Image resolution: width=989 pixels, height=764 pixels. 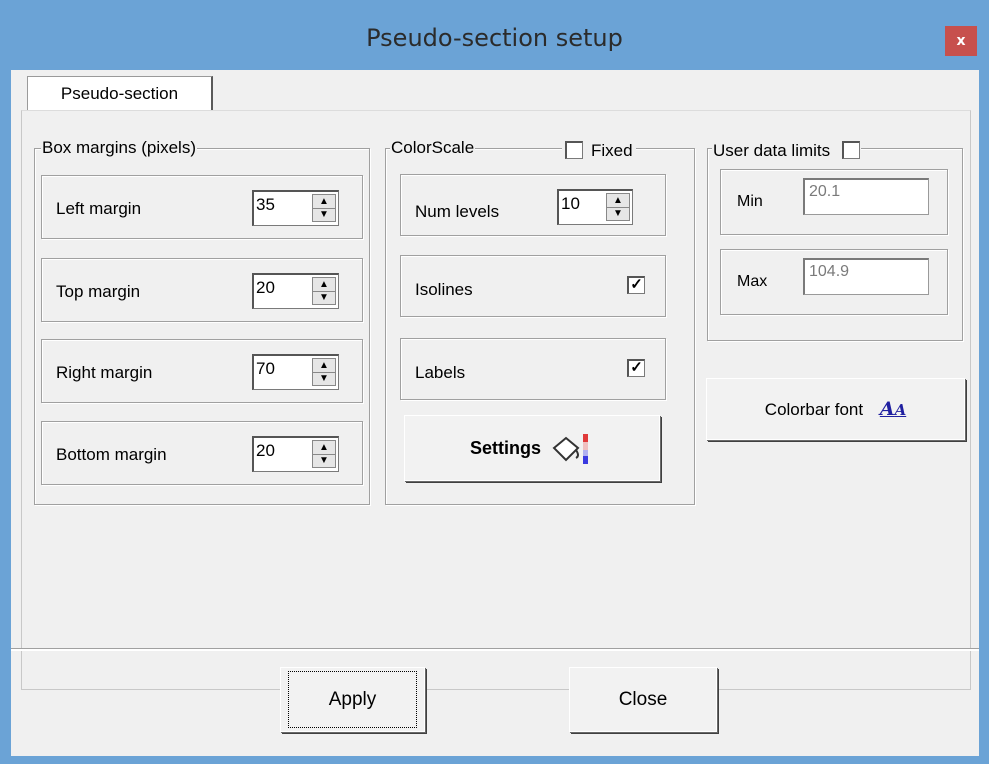 What do you see at coordinates (505, 448) in the screenshot?
I see `settings-label: Settings` at bounding box center [505, 448].